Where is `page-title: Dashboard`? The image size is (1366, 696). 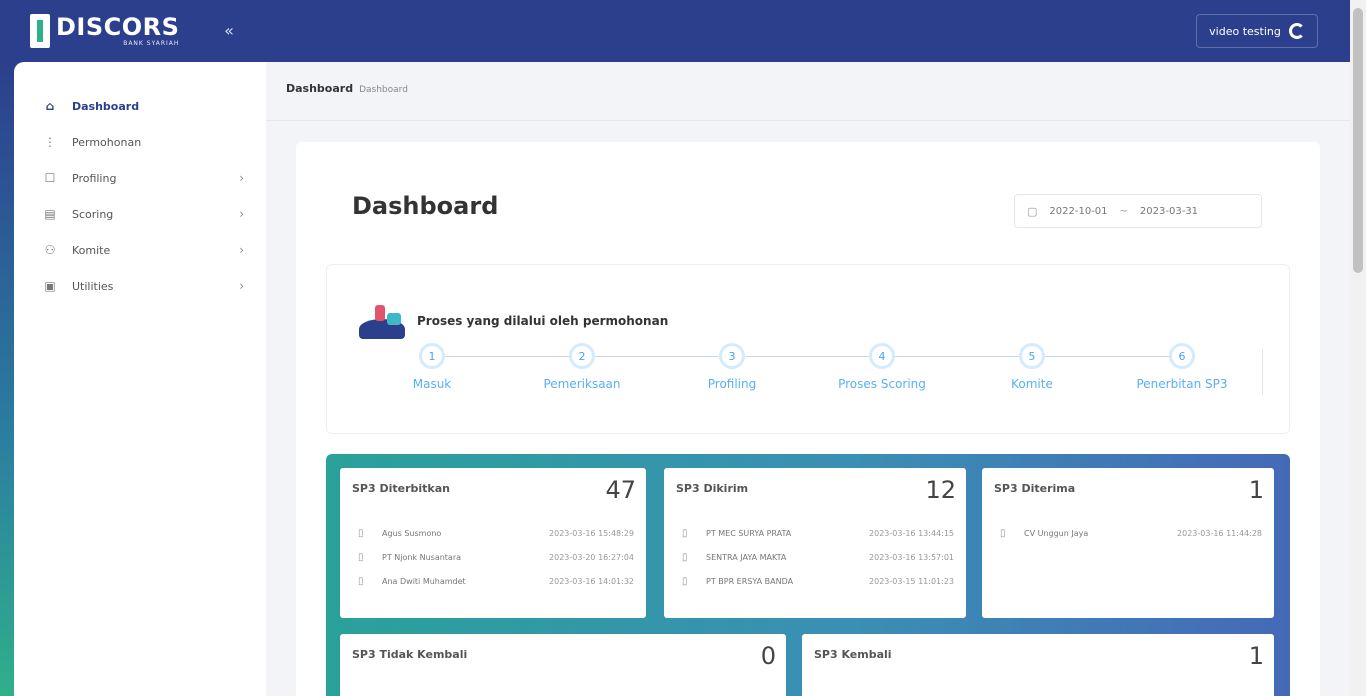
page-title: Dashboard is located at coordinates (425, 206).